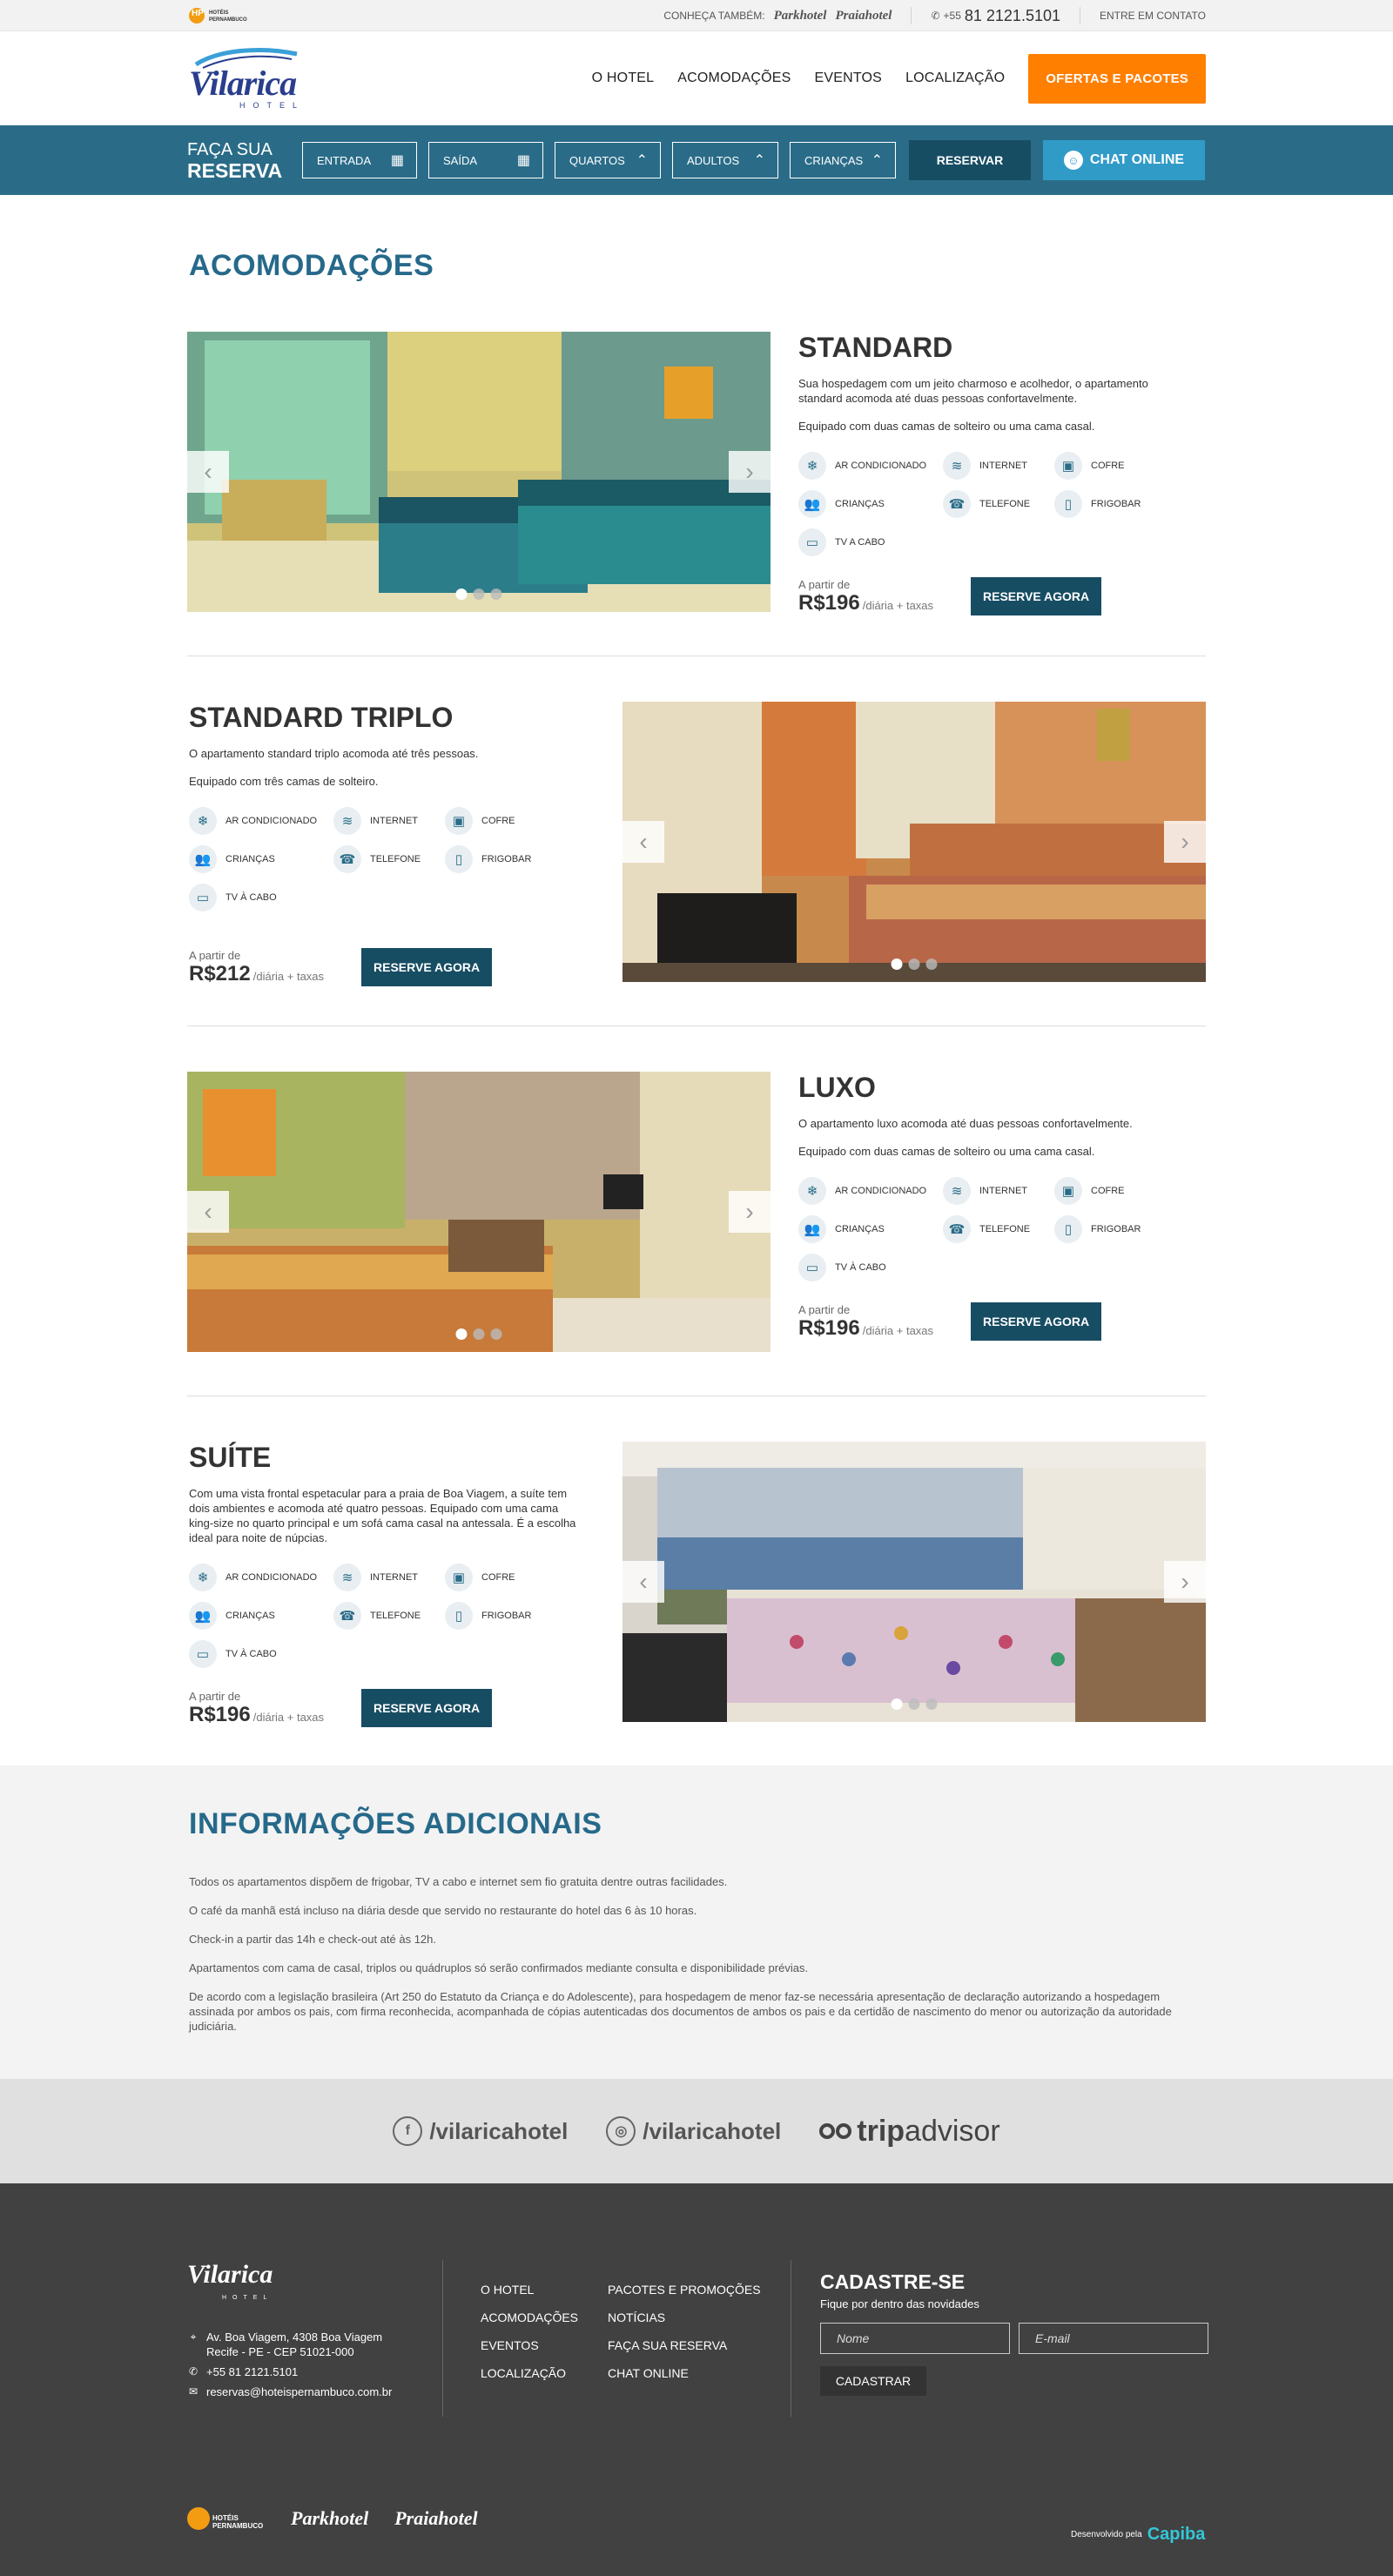  What do you see at coordinates (299, 2391) in the screenshot?
I see `footer-email-address: reservas@hoteispernambuco.com.br` at bounding box center [299, 2391].